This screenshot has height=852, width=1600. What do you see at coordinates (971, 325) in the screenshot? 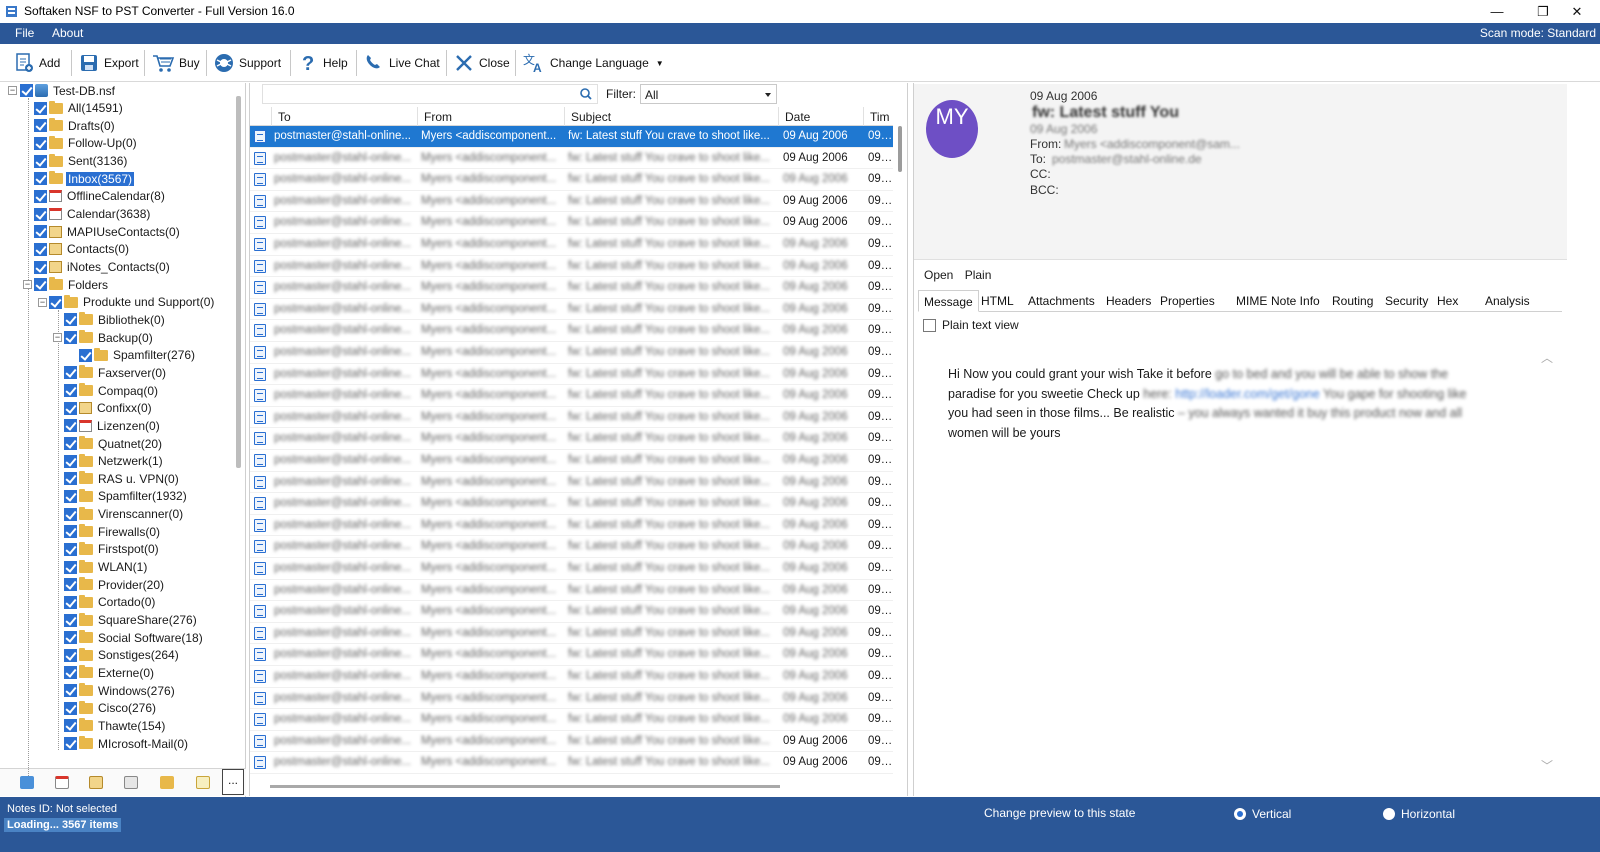
I see `plain-text-view-toggle: Plain text view` at bounding box center [971, 325].